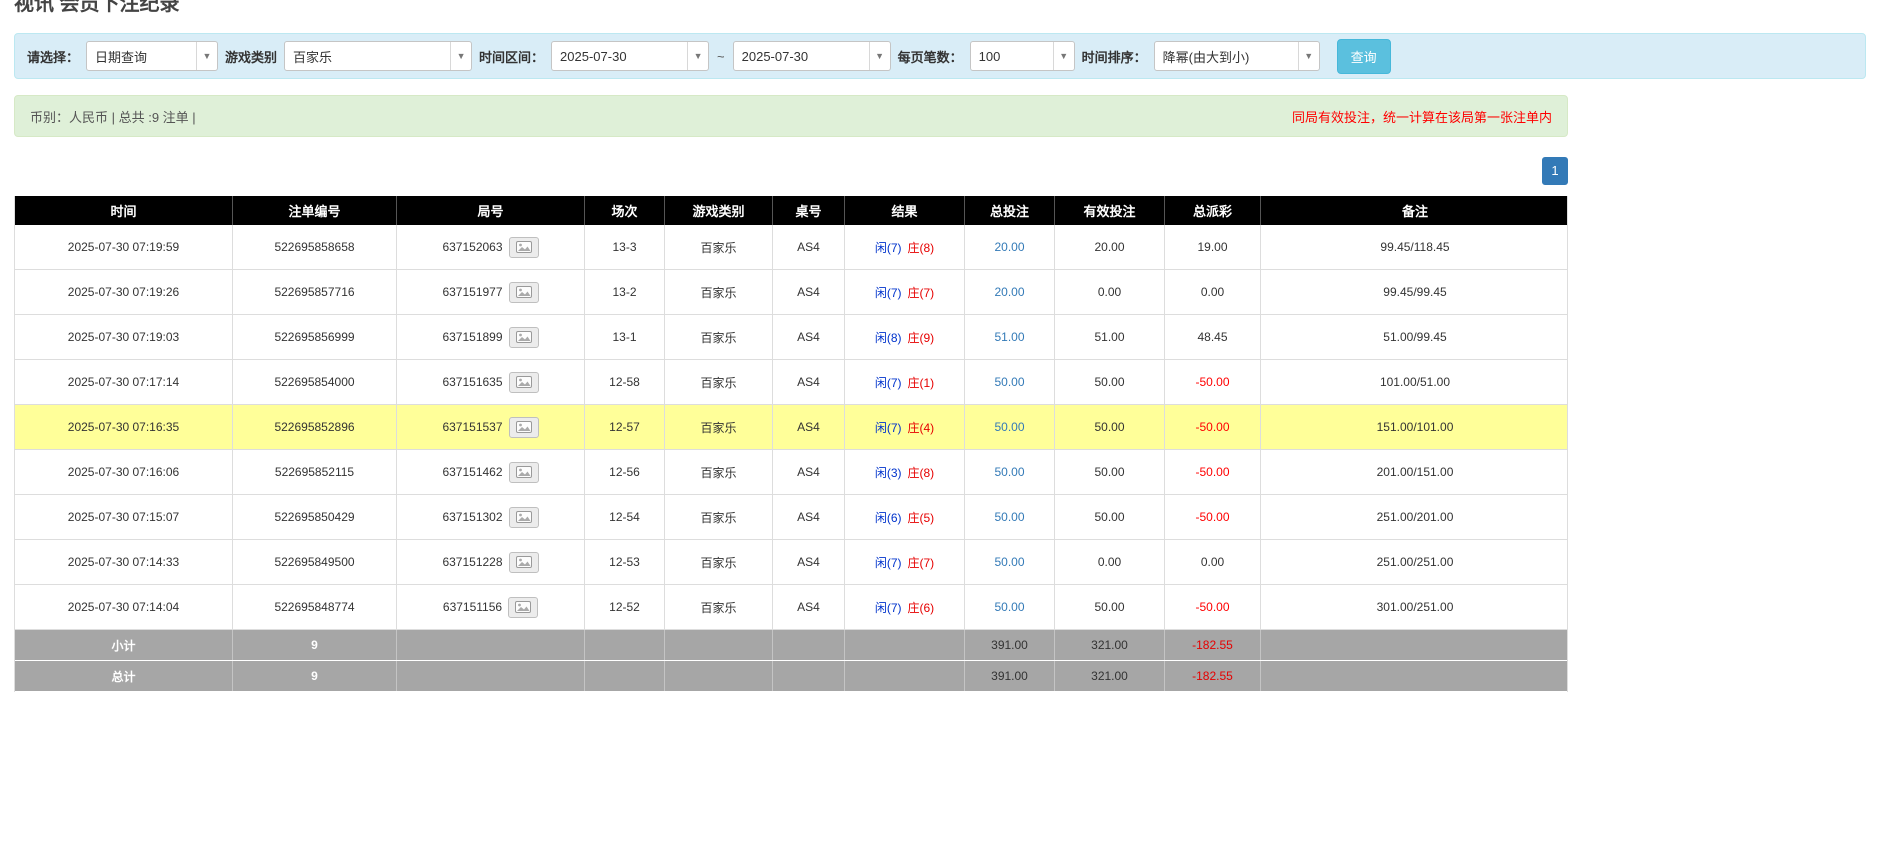 The image size is (1880, 845). I want to click on game-type-select: 百家乐 ▼, so click(378, 56).